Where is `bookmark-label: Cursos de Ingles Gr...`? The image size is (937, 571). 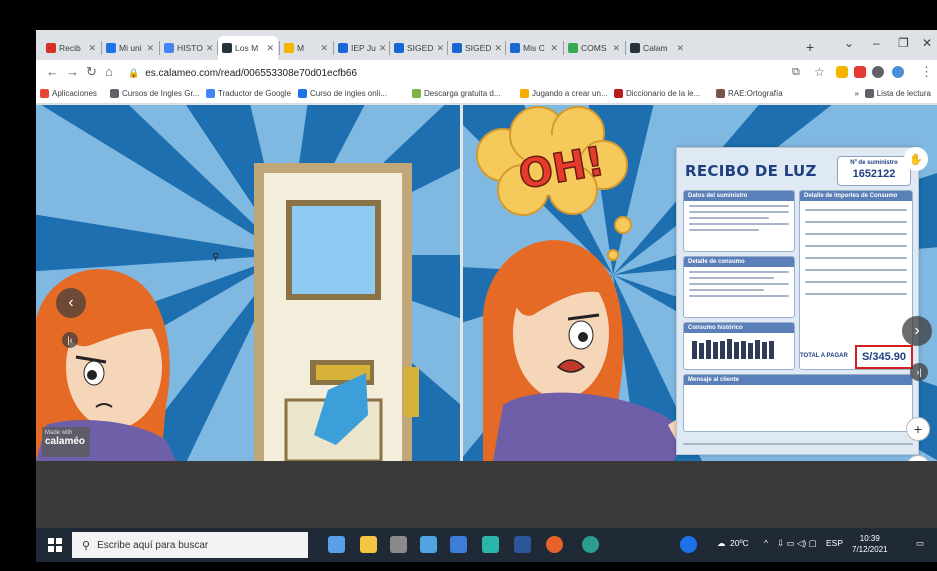 bookmark-label: Cursos de Ingles Gr... is located at coordinates (161, 93).